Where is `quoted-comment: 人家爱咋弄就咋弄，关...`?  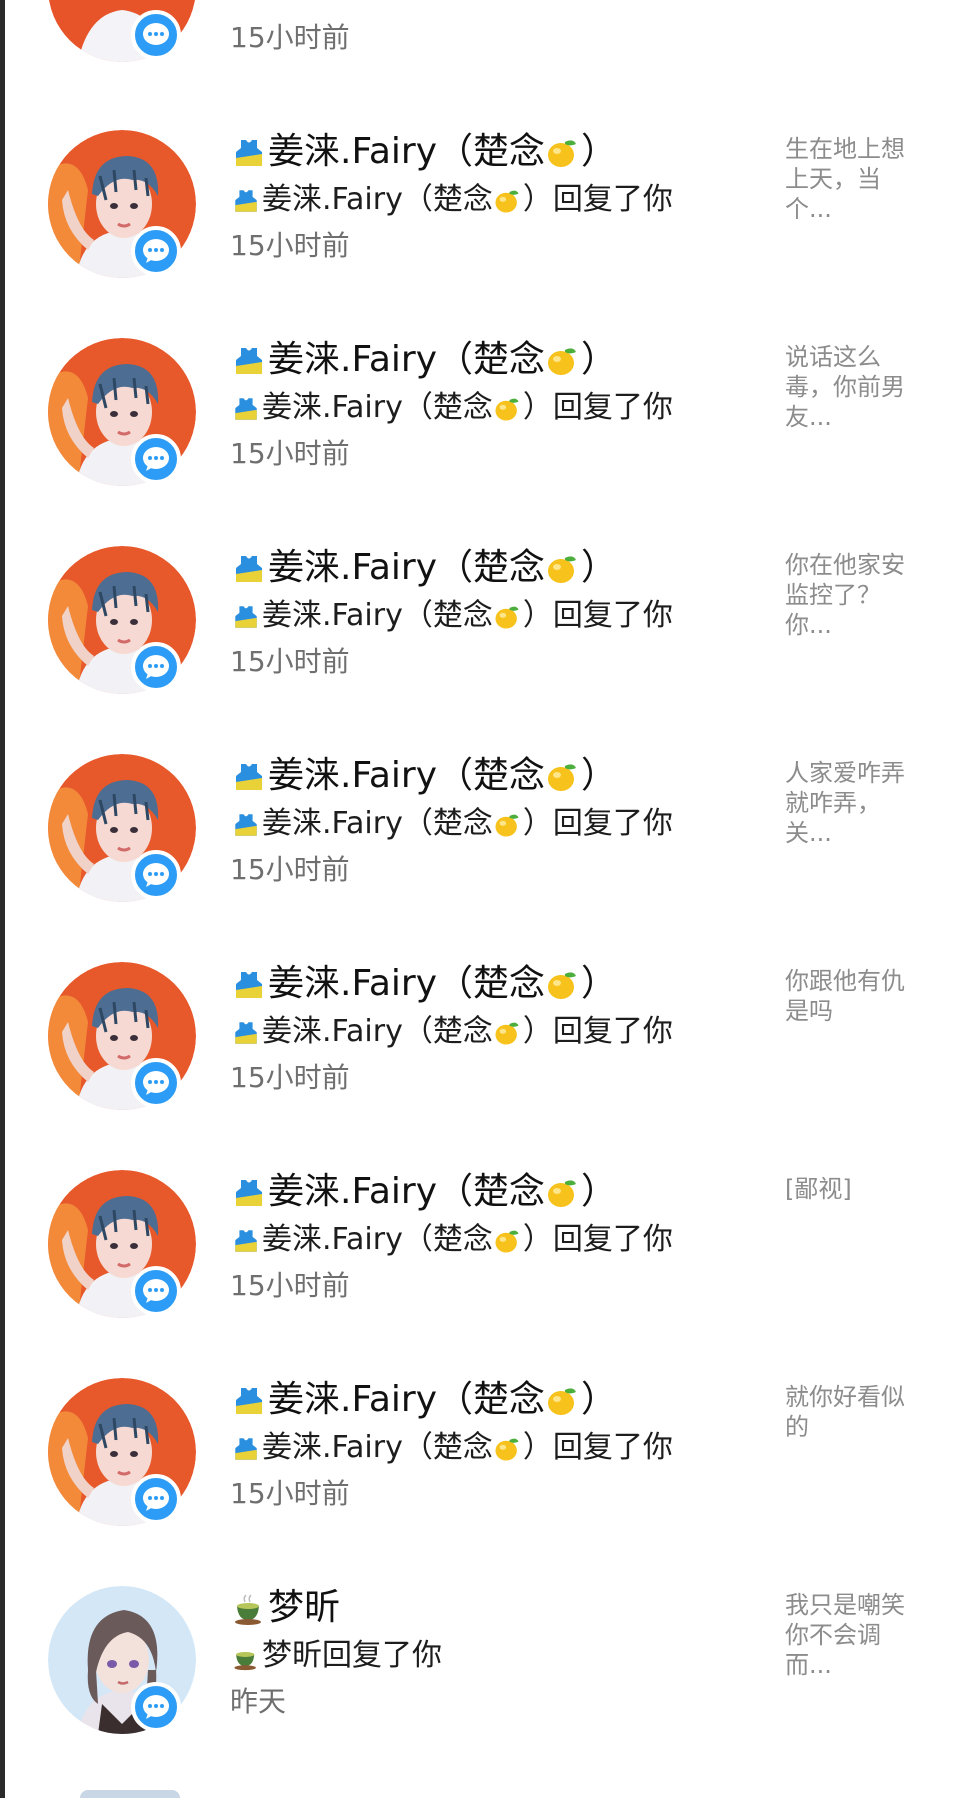 quoted-comment: 人家爱咋弄就咋弄，关... is located at coordinates (854, 803).